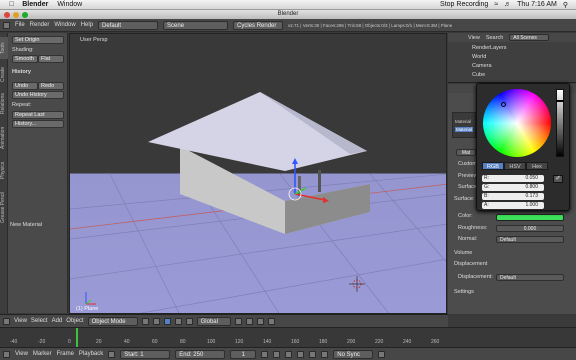 This screenshot has height=360, width=576. Describe the element at coordinates (69, 4) in the screenshot. I see `window-menu: Window` at that location.